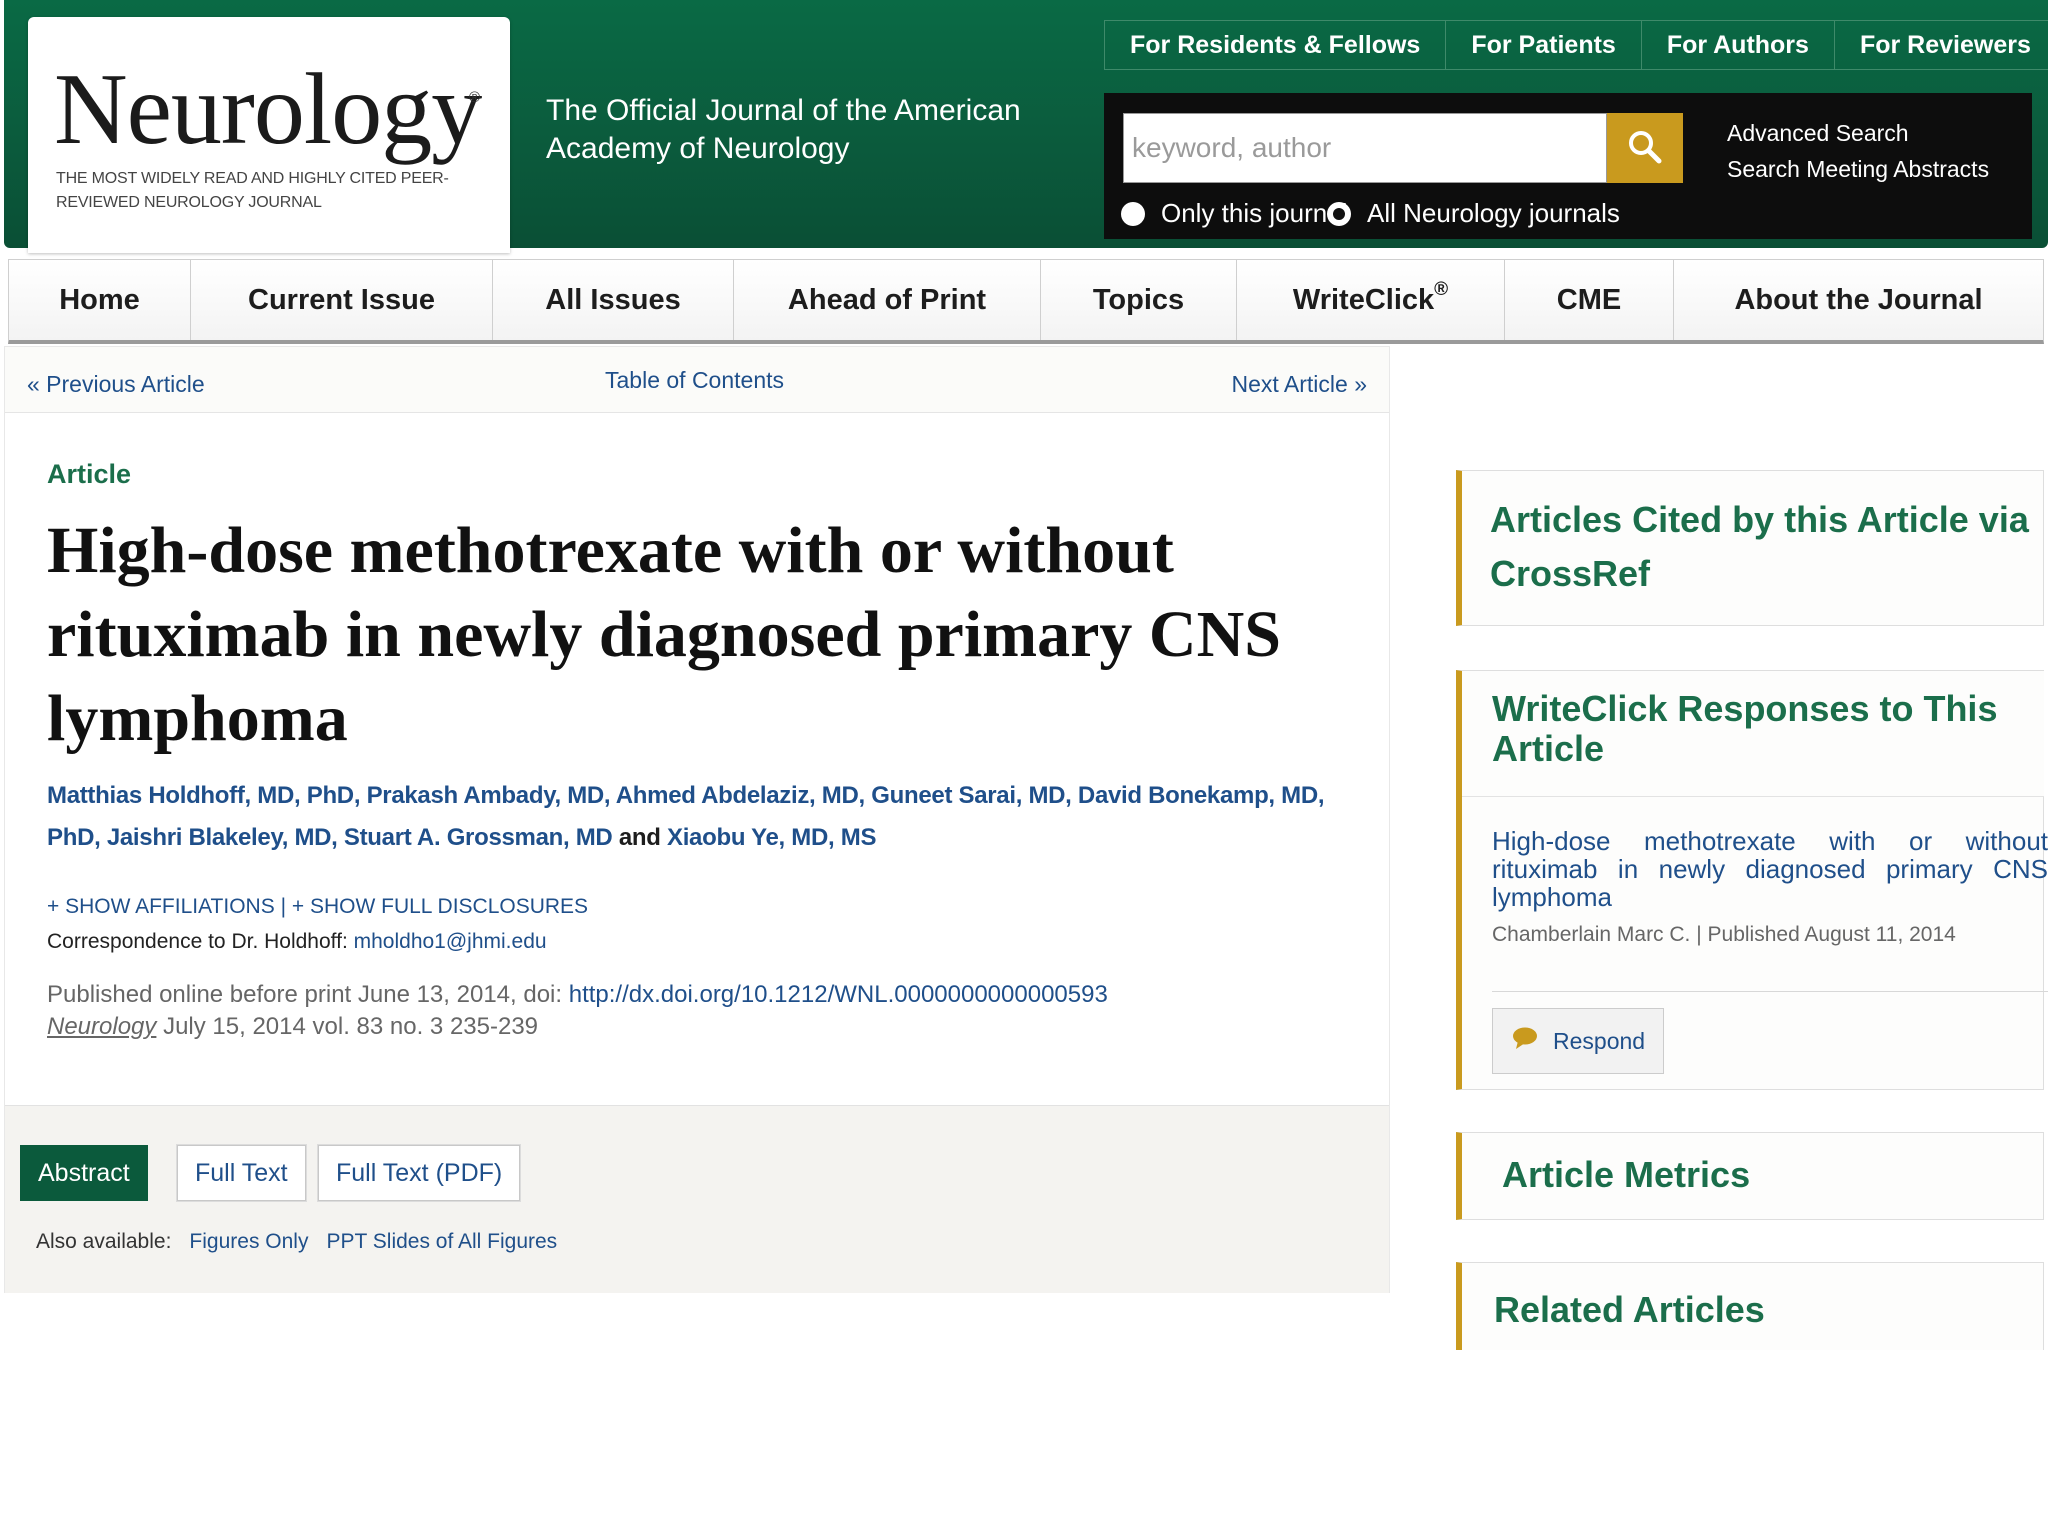 The height and width of the screenshot is (1536, 2048). I want to click on nav-cme: CME, so click(1589, 300).